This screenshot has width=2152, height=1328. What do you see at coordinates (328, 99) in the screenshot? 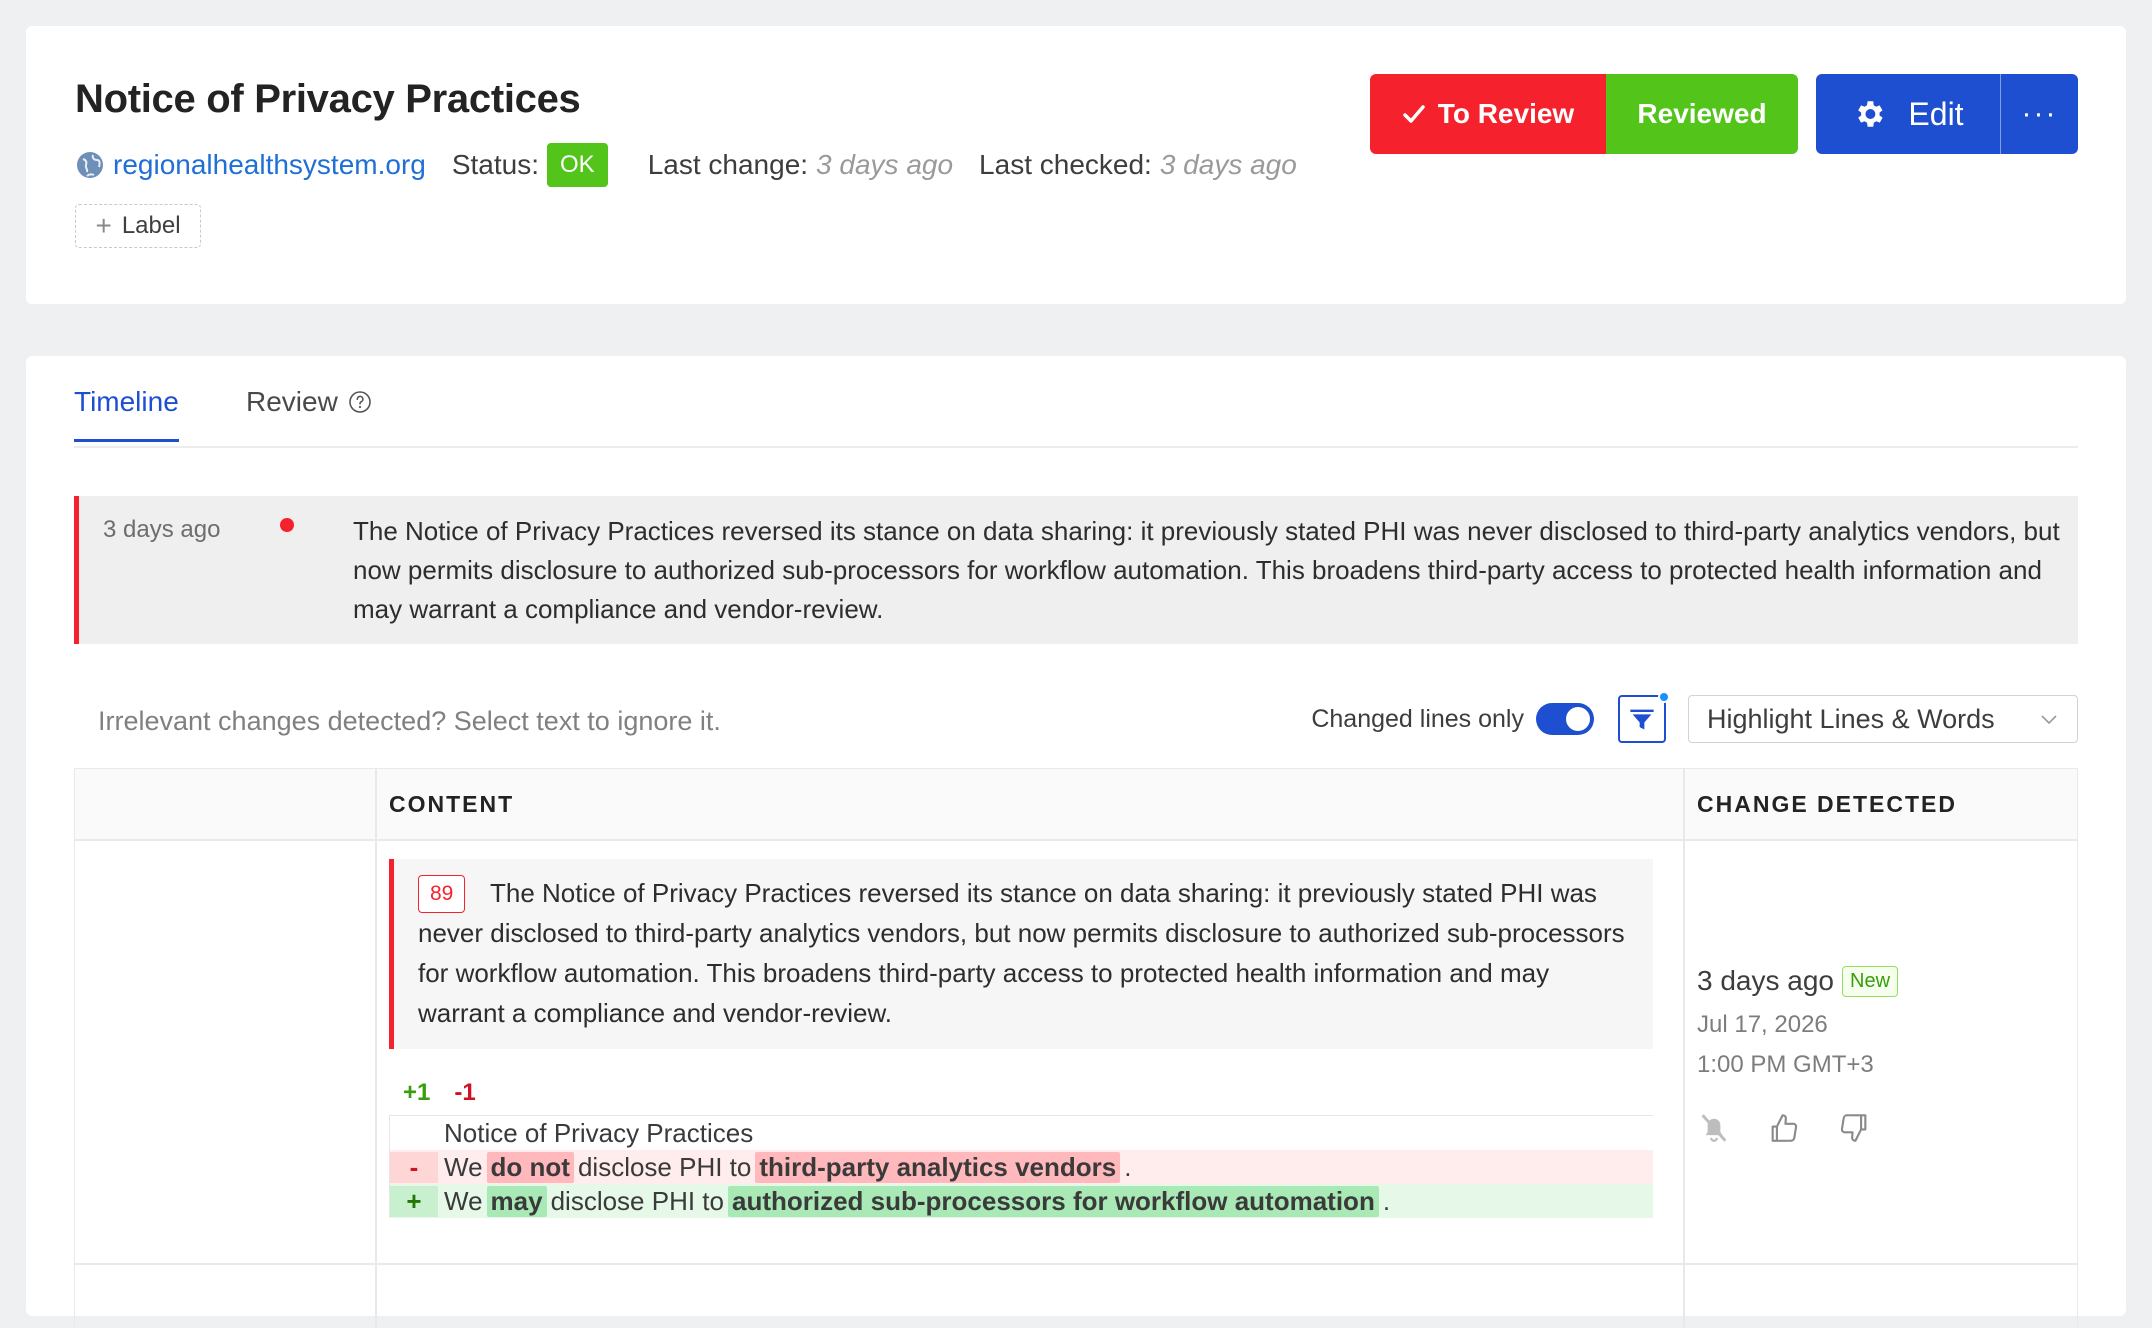
I see `page-title: Notice of Privacy Practices` at bounding box center [328, 99].